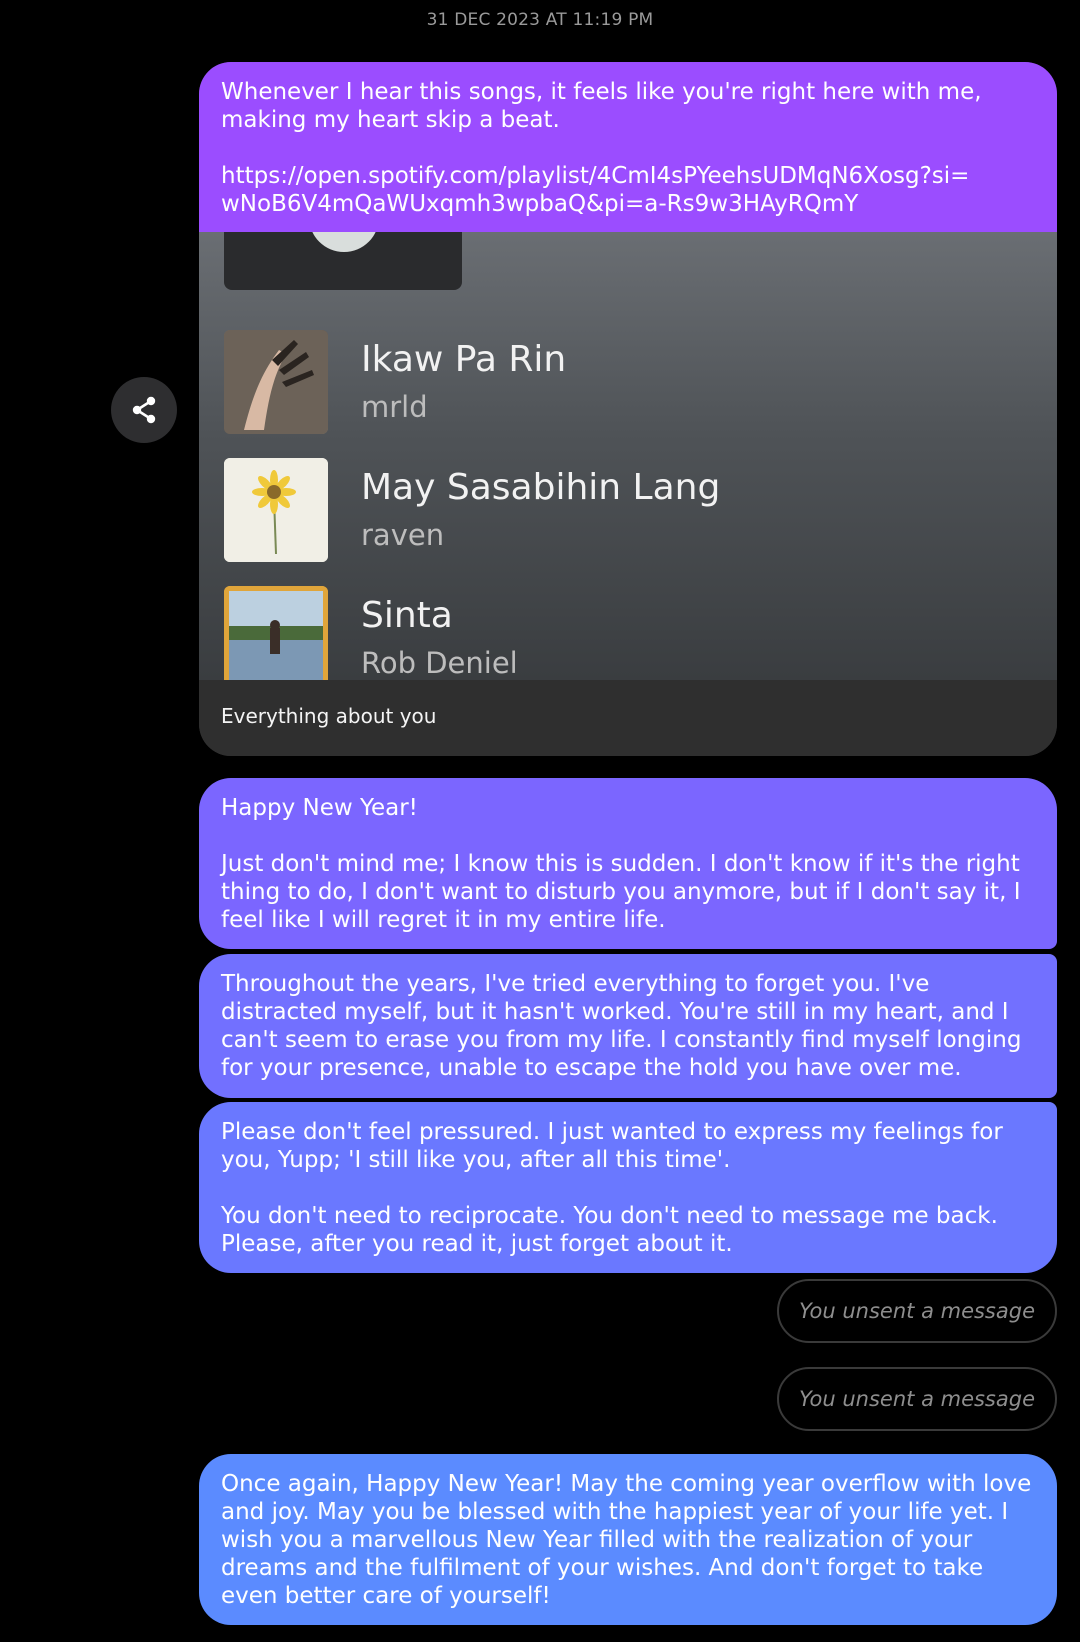 This screenshot has height=1642, width=1080. I want to click on track-artist: Rob Deniel, so click(439, 663).